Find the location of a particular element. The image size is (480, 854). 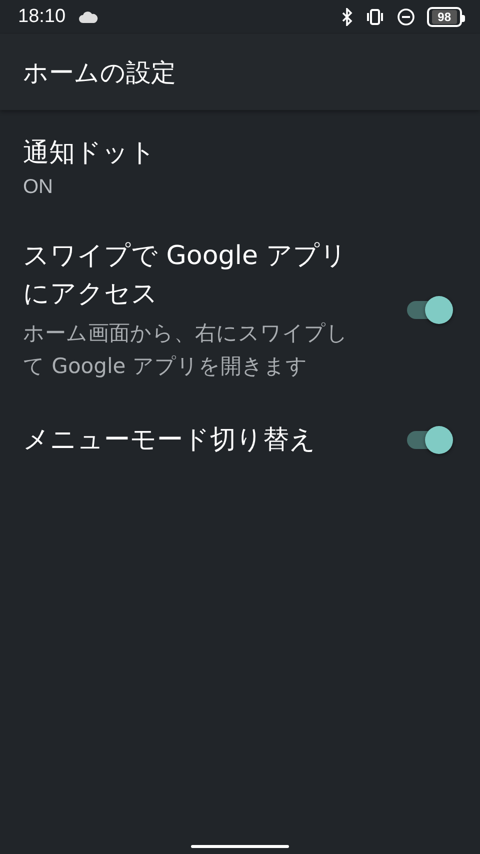

setting-summary: ホーム画面から、右にスワイプして Google アプリを開きます is located at coordinates (186, 350).